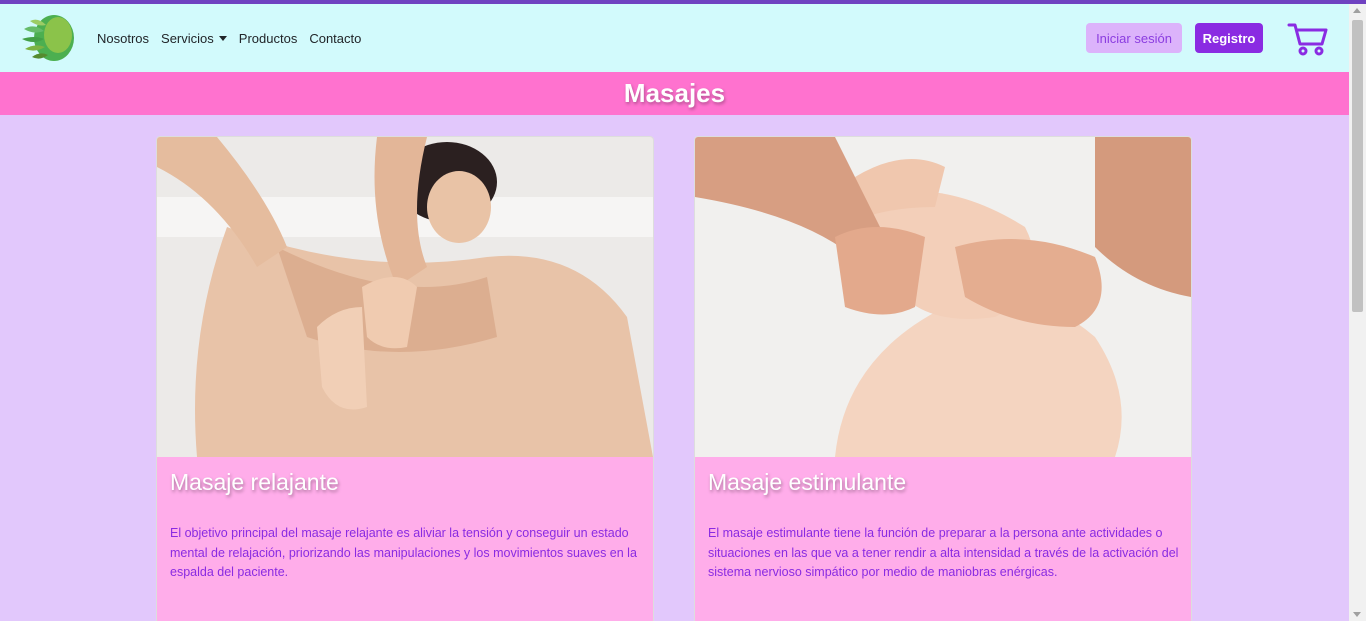 Image resolution: width=1366 pixels, height=621 pixels. Describe the element at coordinates (807, 482) in the screenshot. I see `card-title: Masaje estimulante` at that location.